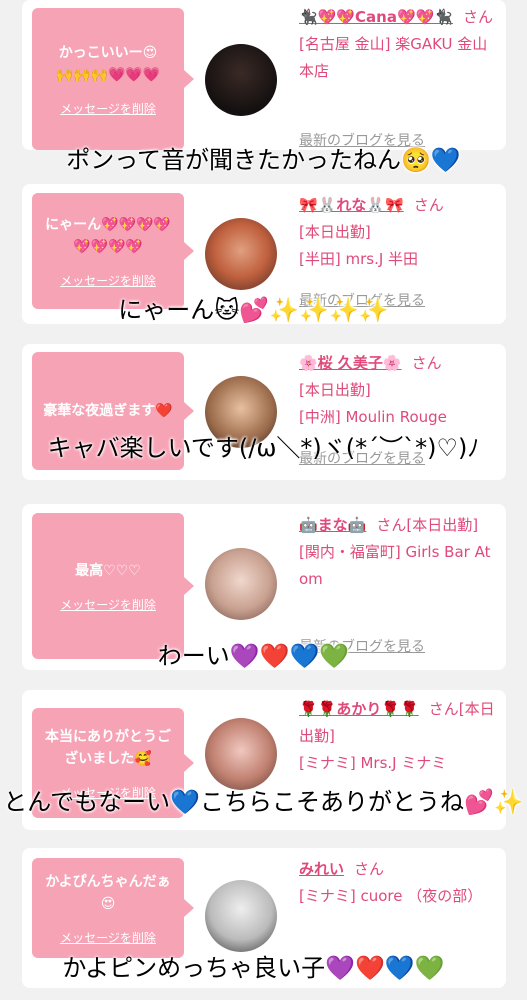  What do you see at coordinates (373, 763) in the screenshot?
I see `shop-info: [ミナミ] Mrs.J ミナミ` at bounding box center [373, 763].